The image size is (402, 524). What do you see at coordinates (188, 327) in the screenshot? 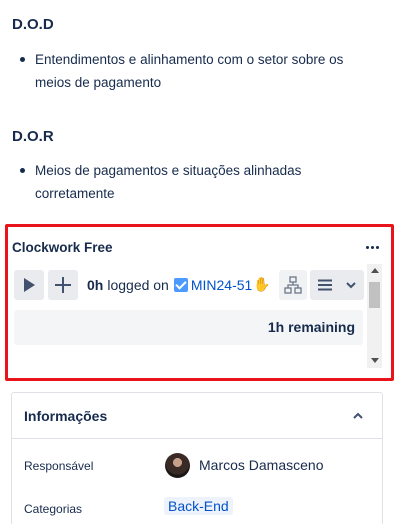
I see `remaining-time: 1h remaining` at bounding box center [188, 327].